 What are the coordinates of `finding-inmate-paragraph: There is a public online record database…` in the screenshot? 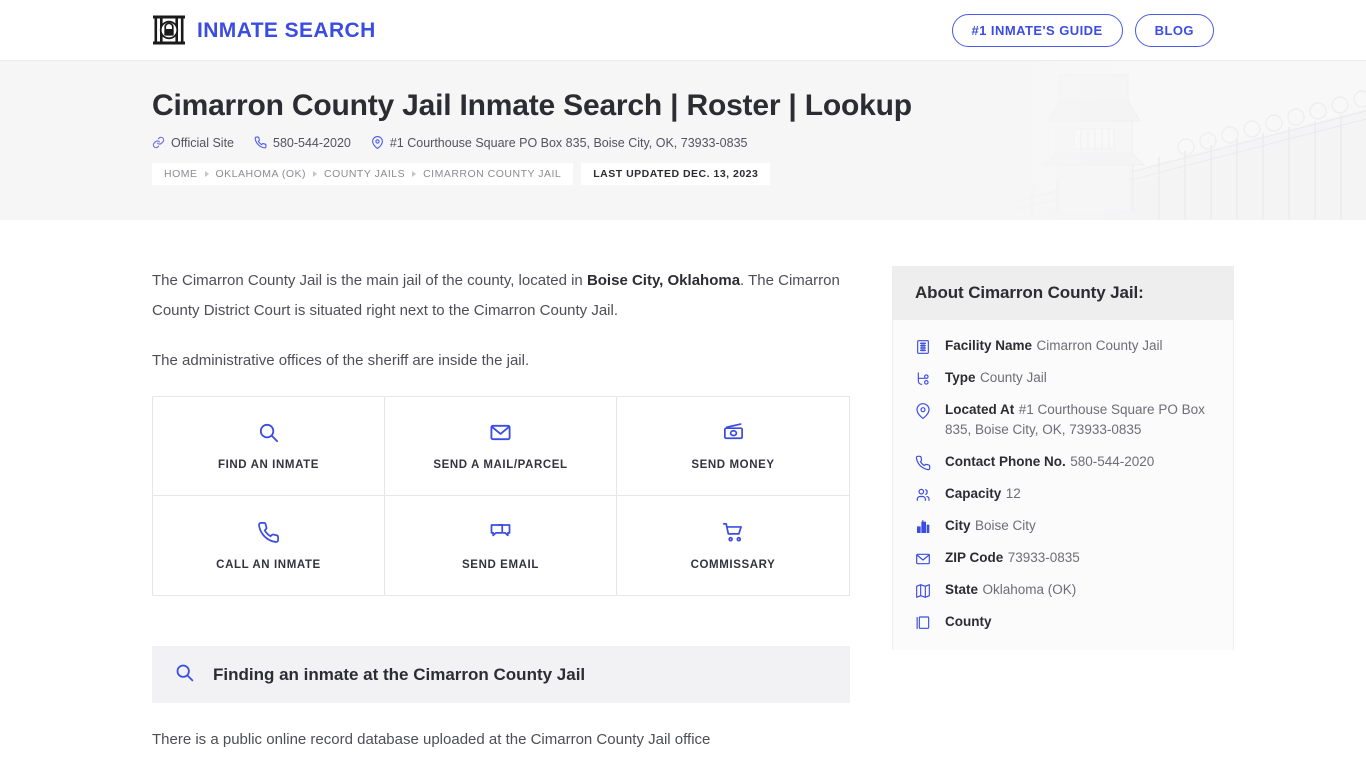 It's located at (431, 739).